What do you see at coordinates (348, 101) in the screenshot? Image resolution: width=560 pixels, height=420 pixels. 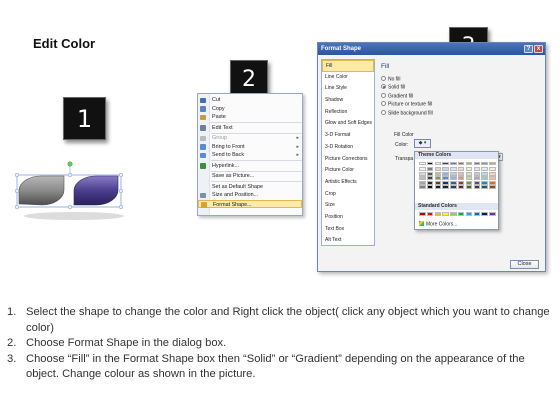 I see `nav-item-shadow: Shadow` at bounding box center [348, 101].